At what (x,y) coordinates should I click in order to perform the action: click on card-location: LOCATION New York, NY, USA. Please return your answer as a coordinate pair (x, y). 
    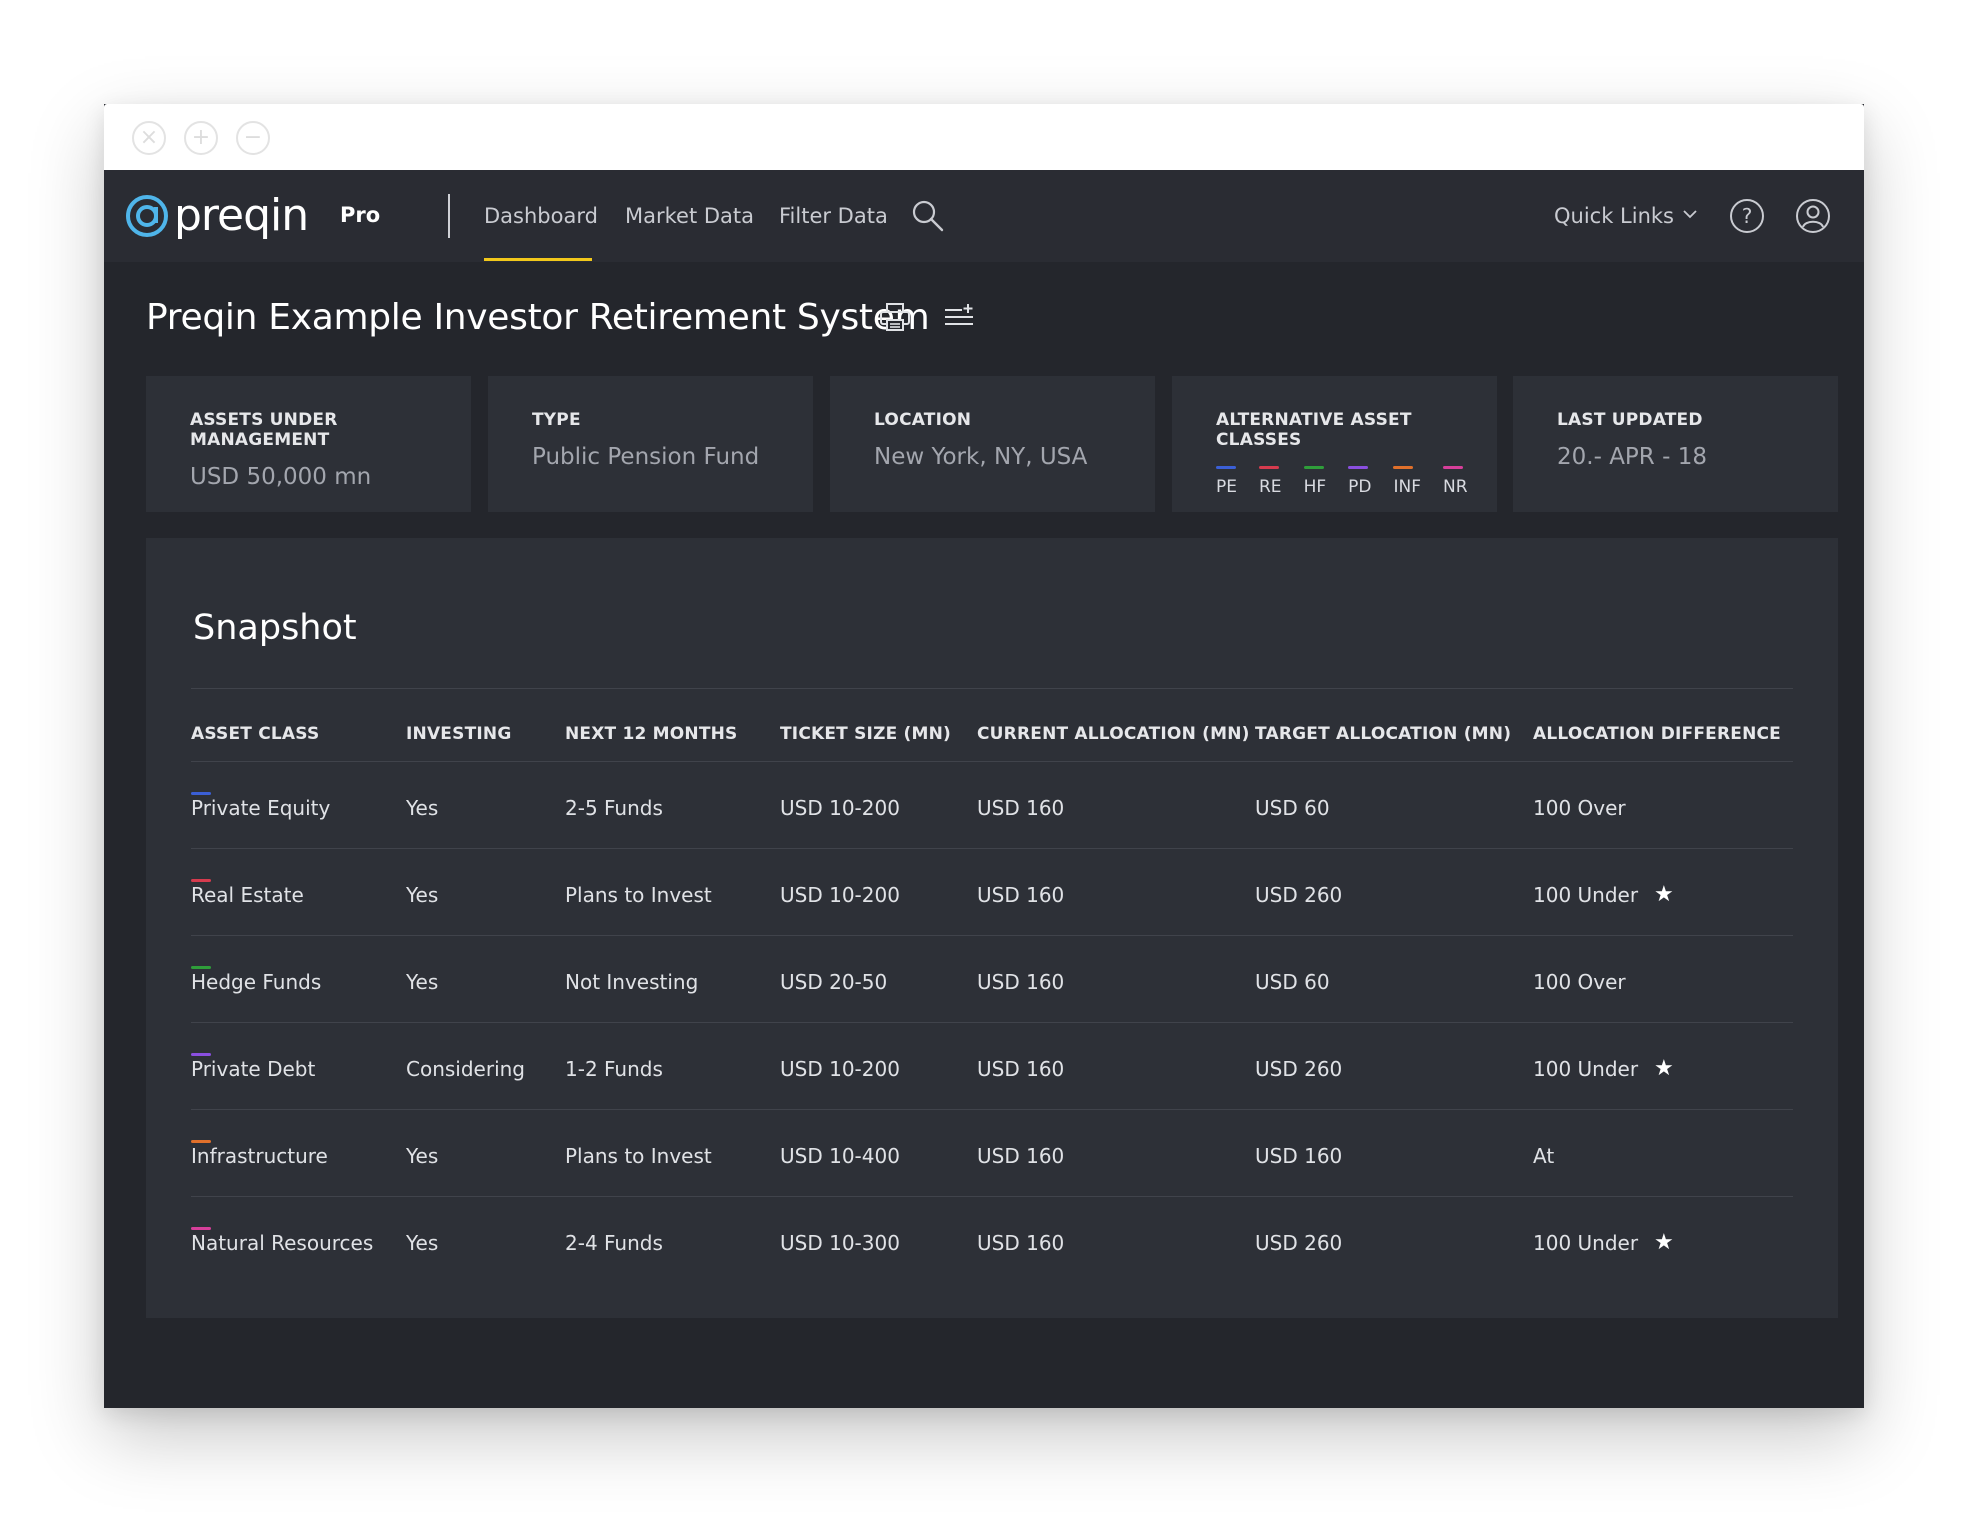
    Looking at the image, I should click on (992, 444).